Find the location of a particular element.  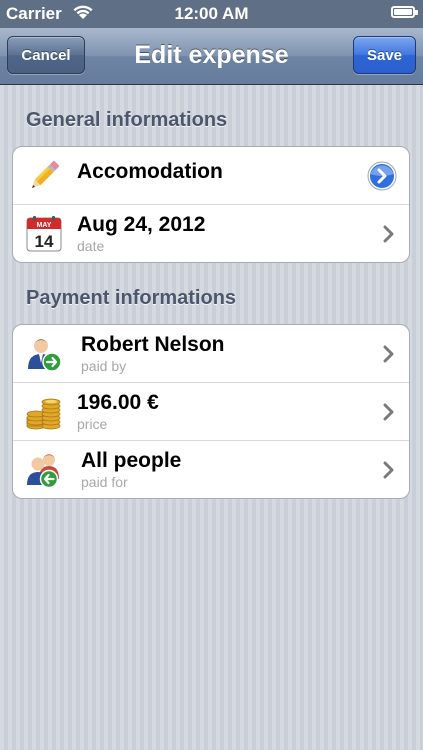

price-value: 196.00 € is located at coordinates (118, 402).